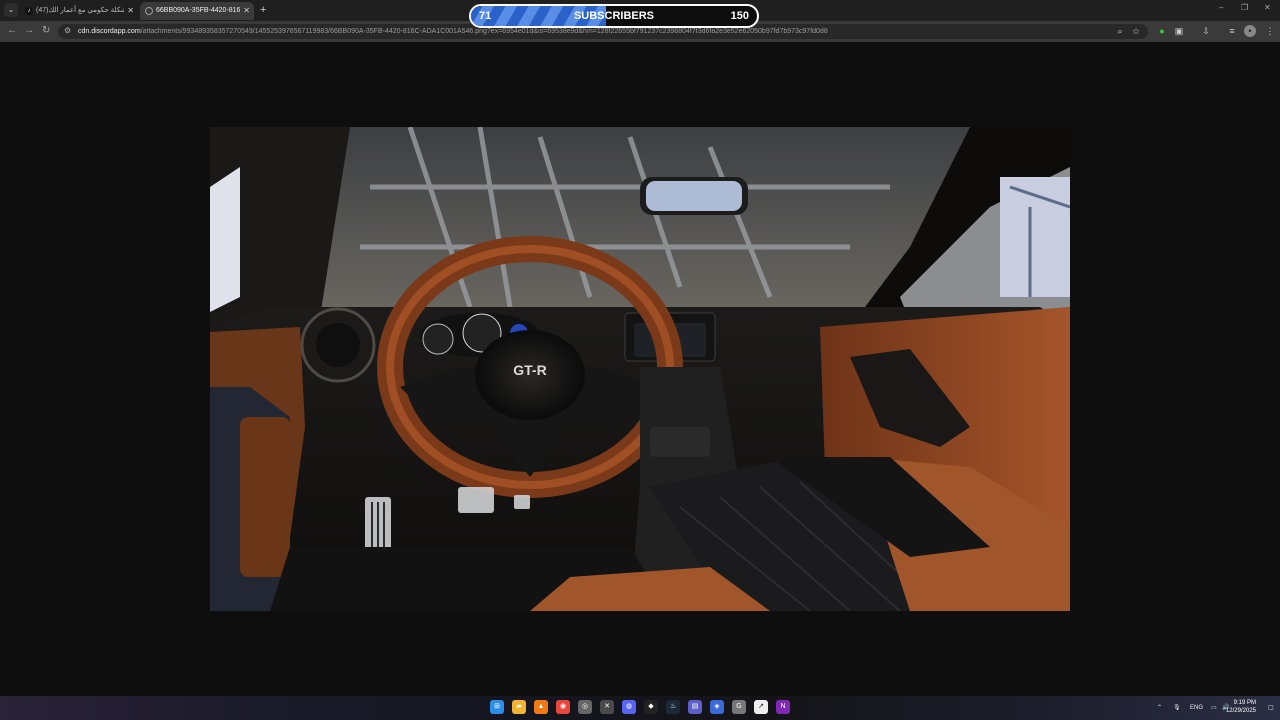  I want to click on reload-button: ↻, so click(46, 31).